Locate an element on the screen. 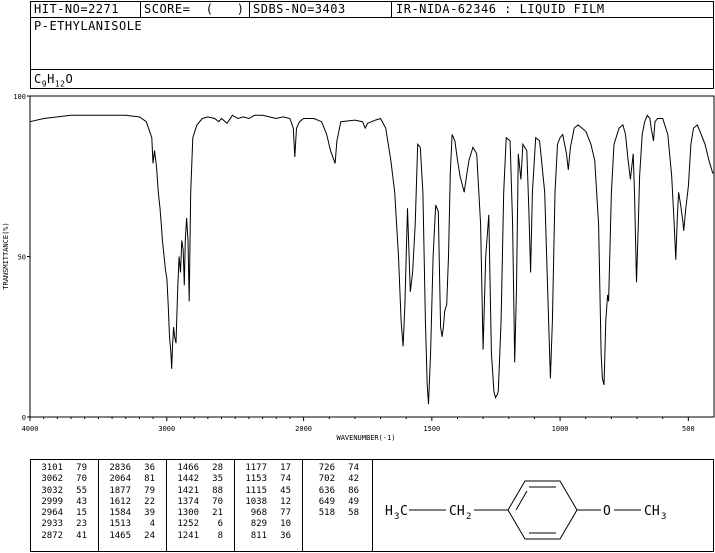 This screenshot has width=715, height=553. peak-row: 1465 24 is located at coordinates (128, 536).